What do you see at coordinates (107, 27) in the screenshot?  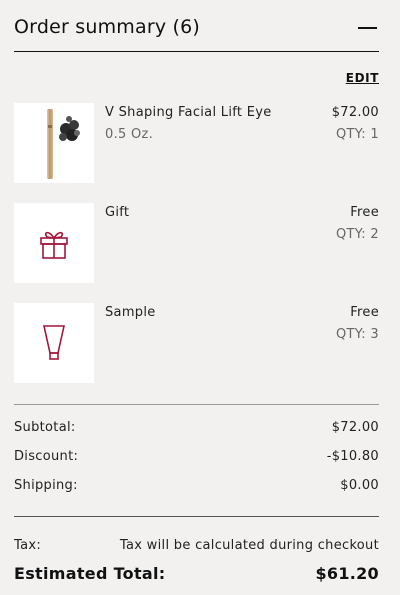 I see `order-summary-title: Order summary (6)` at bounding box center [107, 27].